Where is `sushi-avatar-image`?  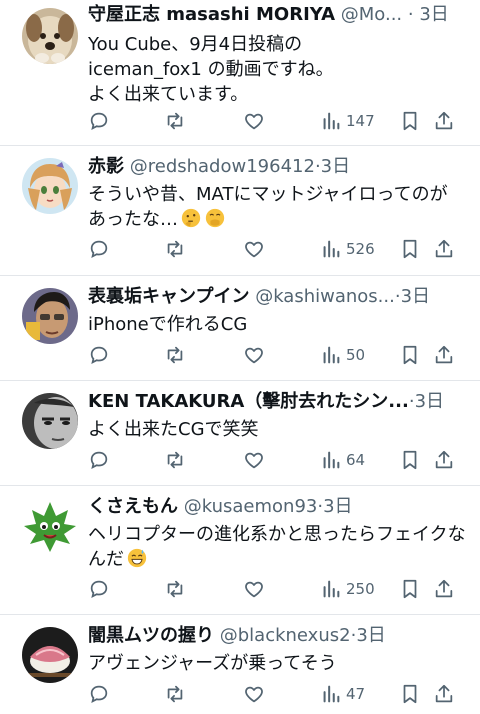
sushi-avatar-image is located at coordinates (50, 655).